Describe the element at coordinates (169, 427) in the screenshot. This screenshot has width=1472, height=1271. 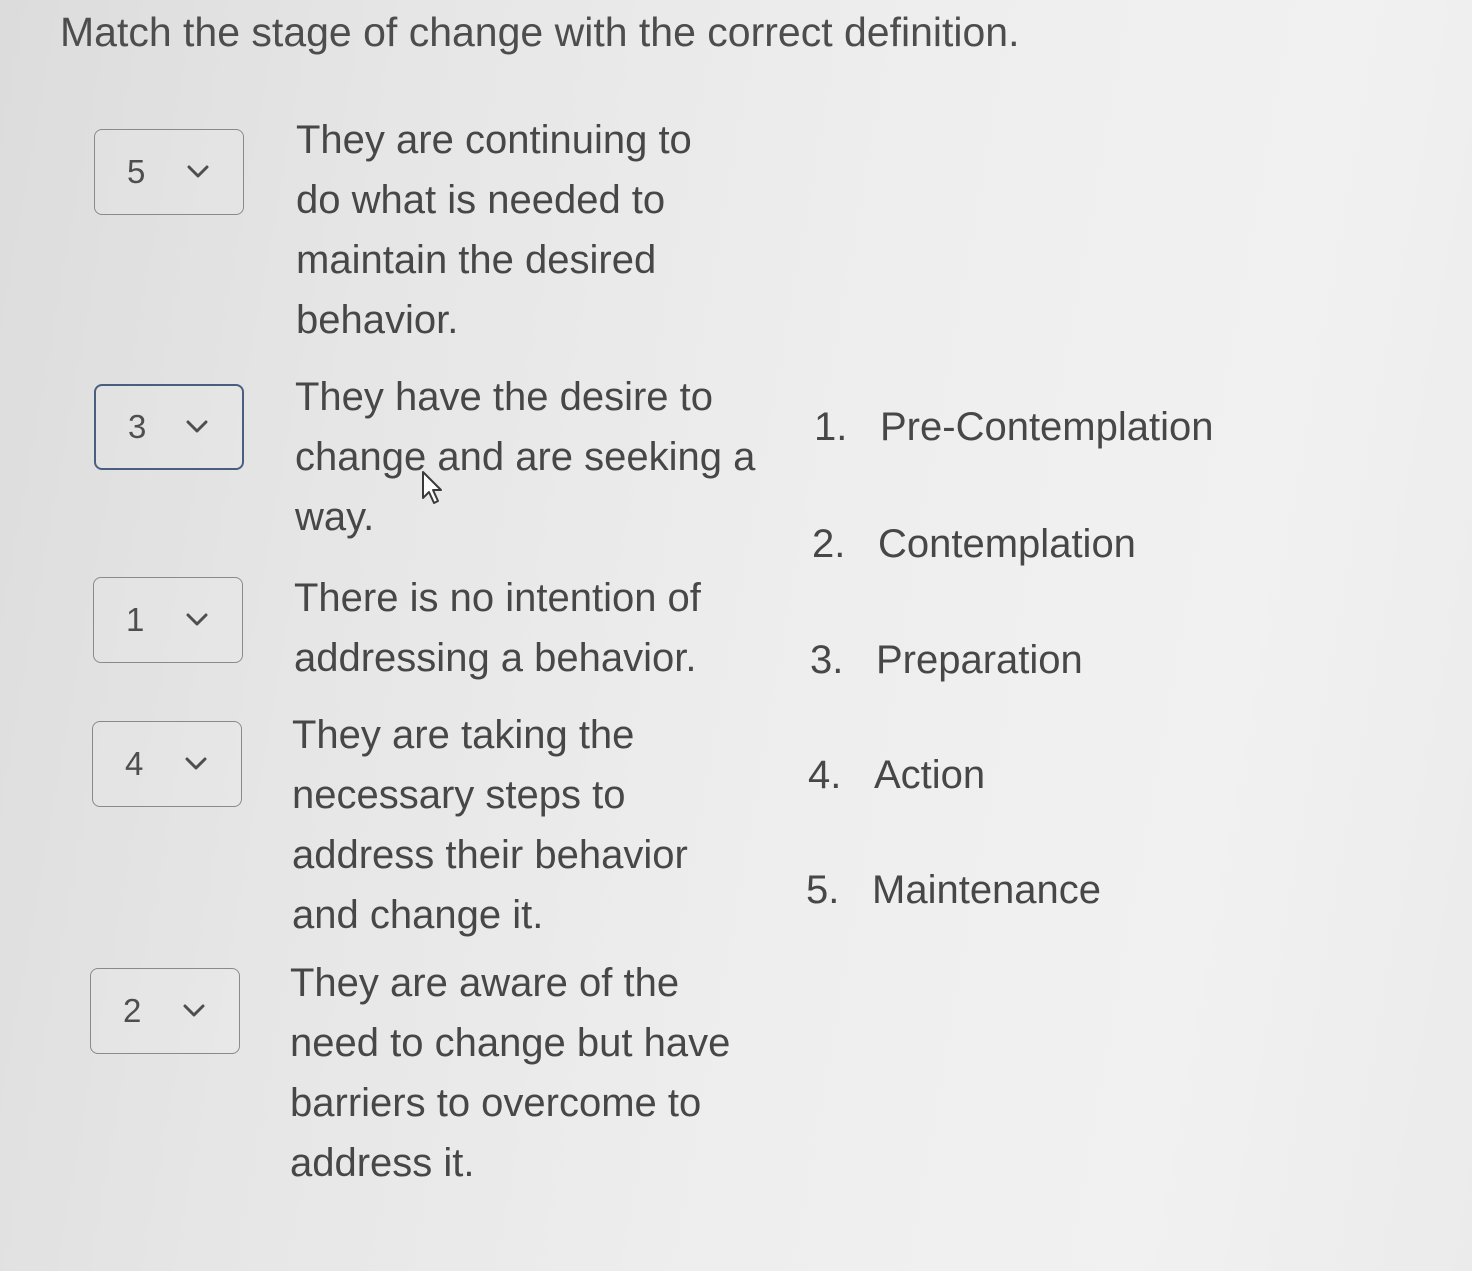
I see `match-select-2: 3` at that location.